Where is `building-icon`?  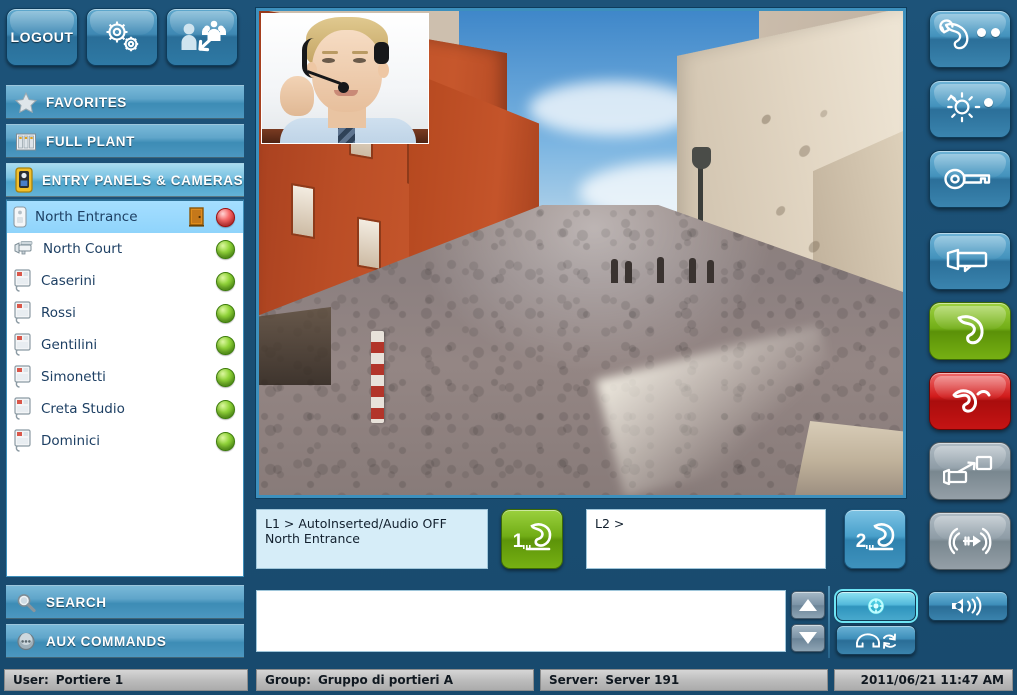 building-icon is located at coordinates (26, 141).